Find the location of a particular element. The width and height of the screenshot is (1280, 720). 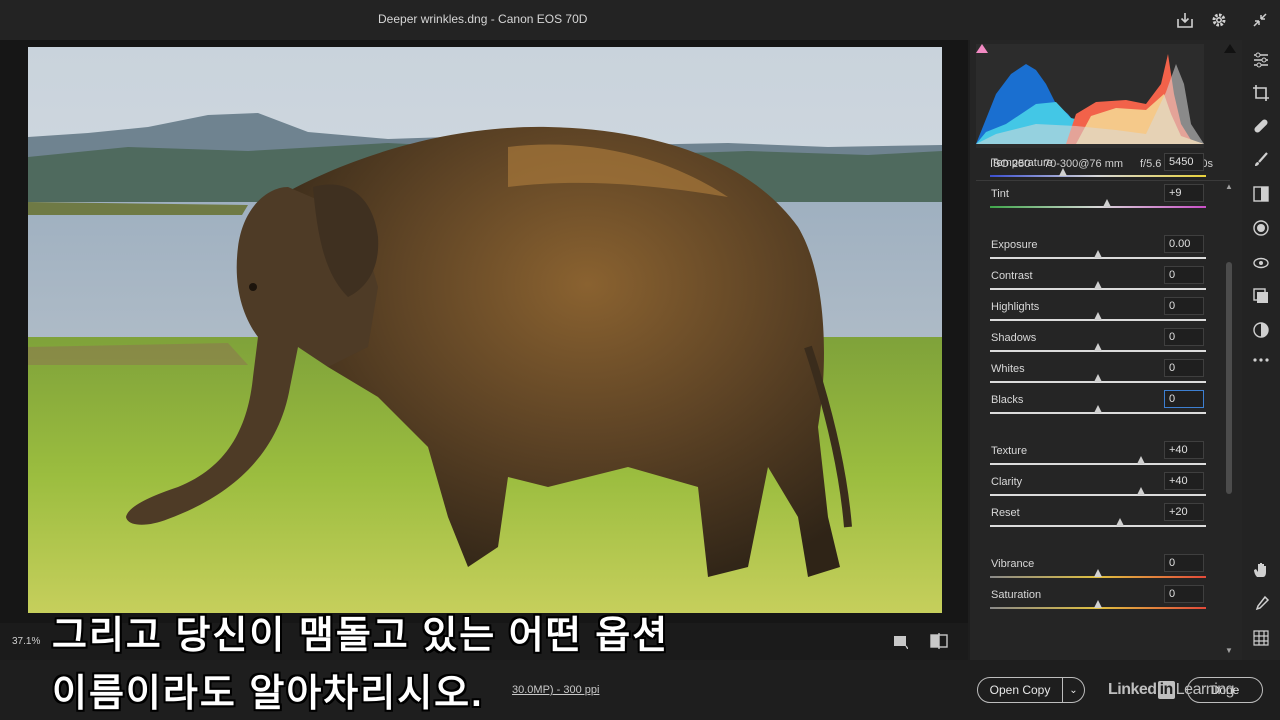

slider-highlights: Highlights 0 is located at coordinates (1098, 314).